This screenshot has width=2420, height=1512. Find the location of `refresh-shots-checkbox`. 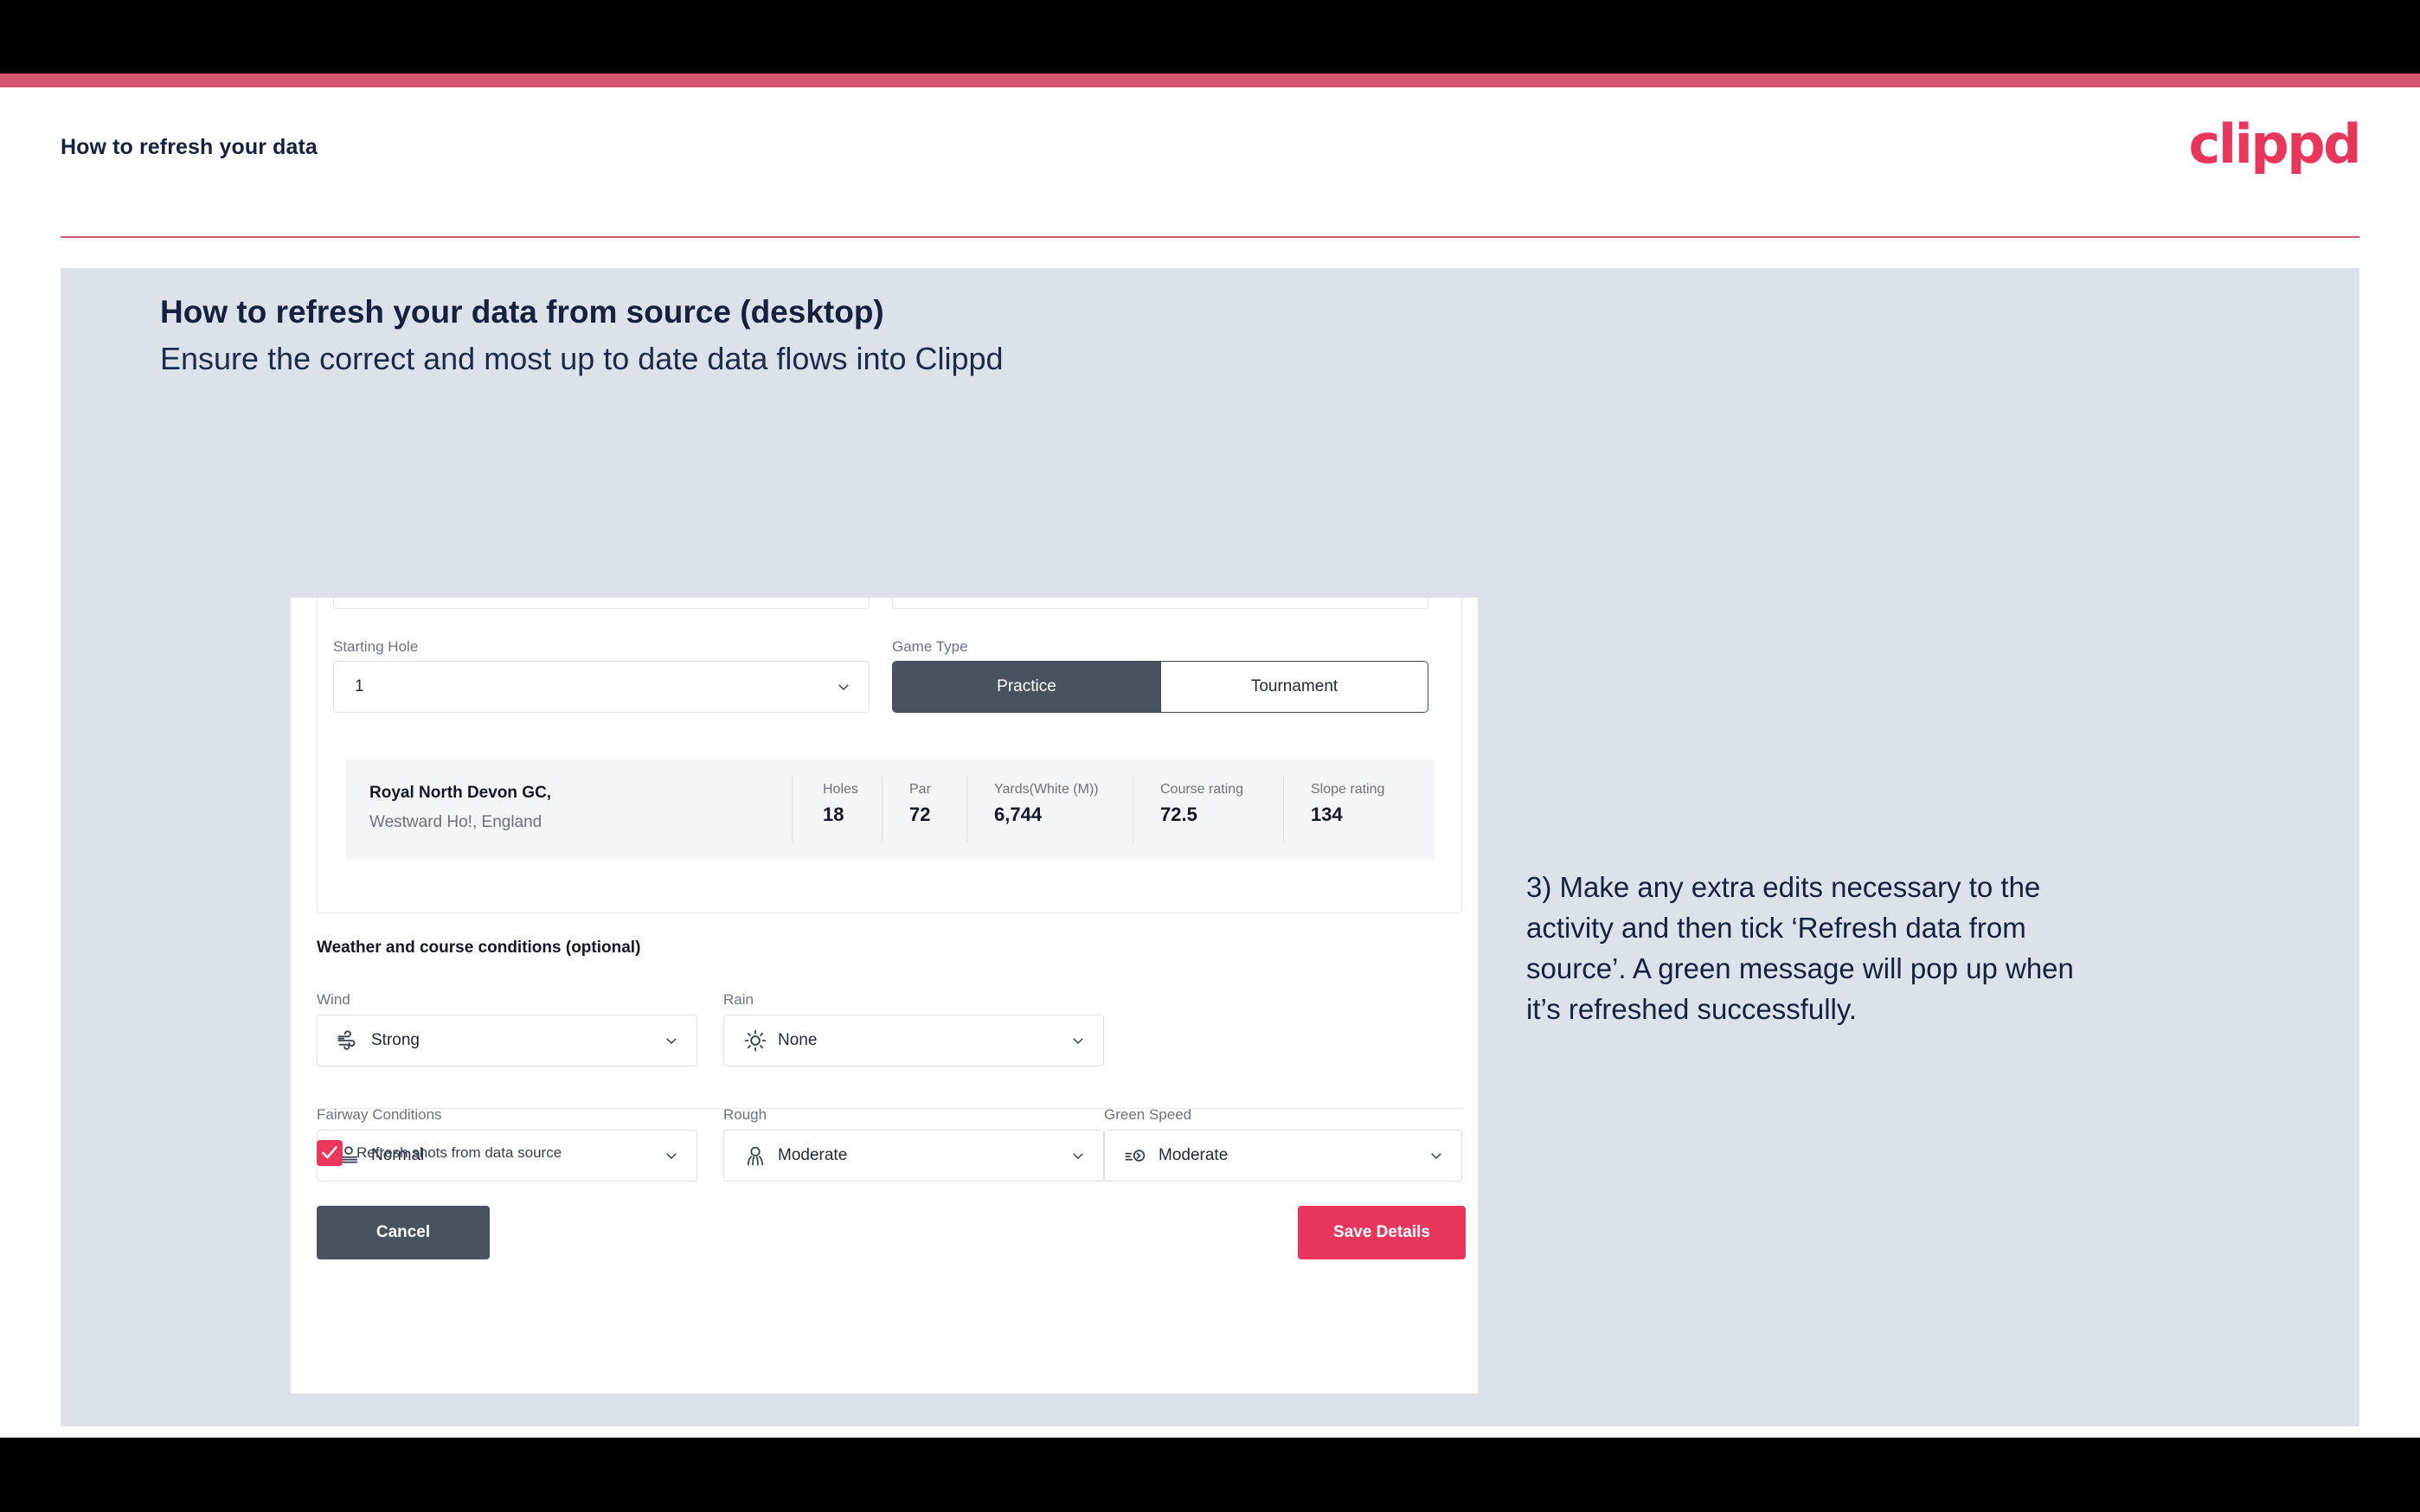

refresh-shots-checkbox is located at coordinates (330, 1153).